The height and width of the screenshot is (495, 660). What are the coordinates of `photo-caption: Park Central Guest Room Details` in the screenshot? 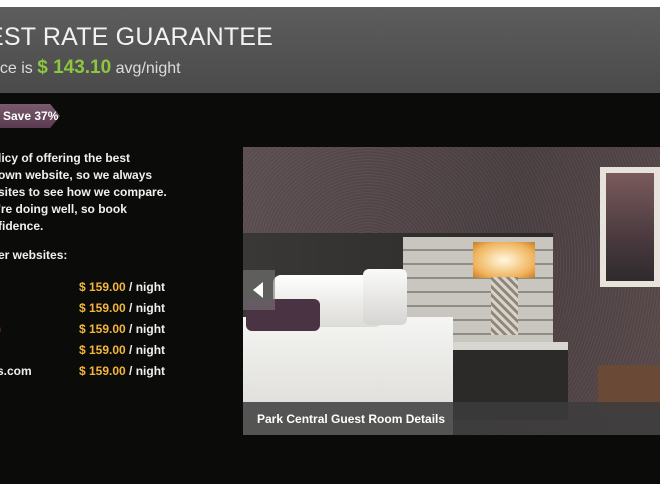 It's located at (351, 419).